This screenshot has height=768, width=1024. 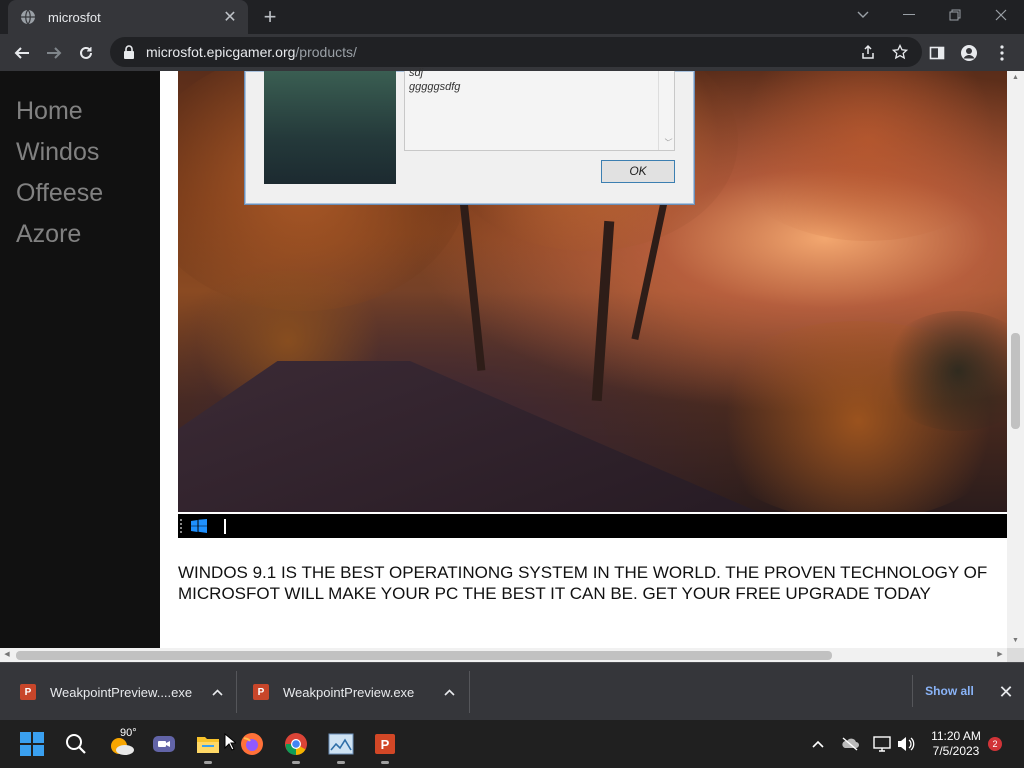 I want to click on browser-tab-strip: microsfot ✕ +, so click(x=512, y=17).